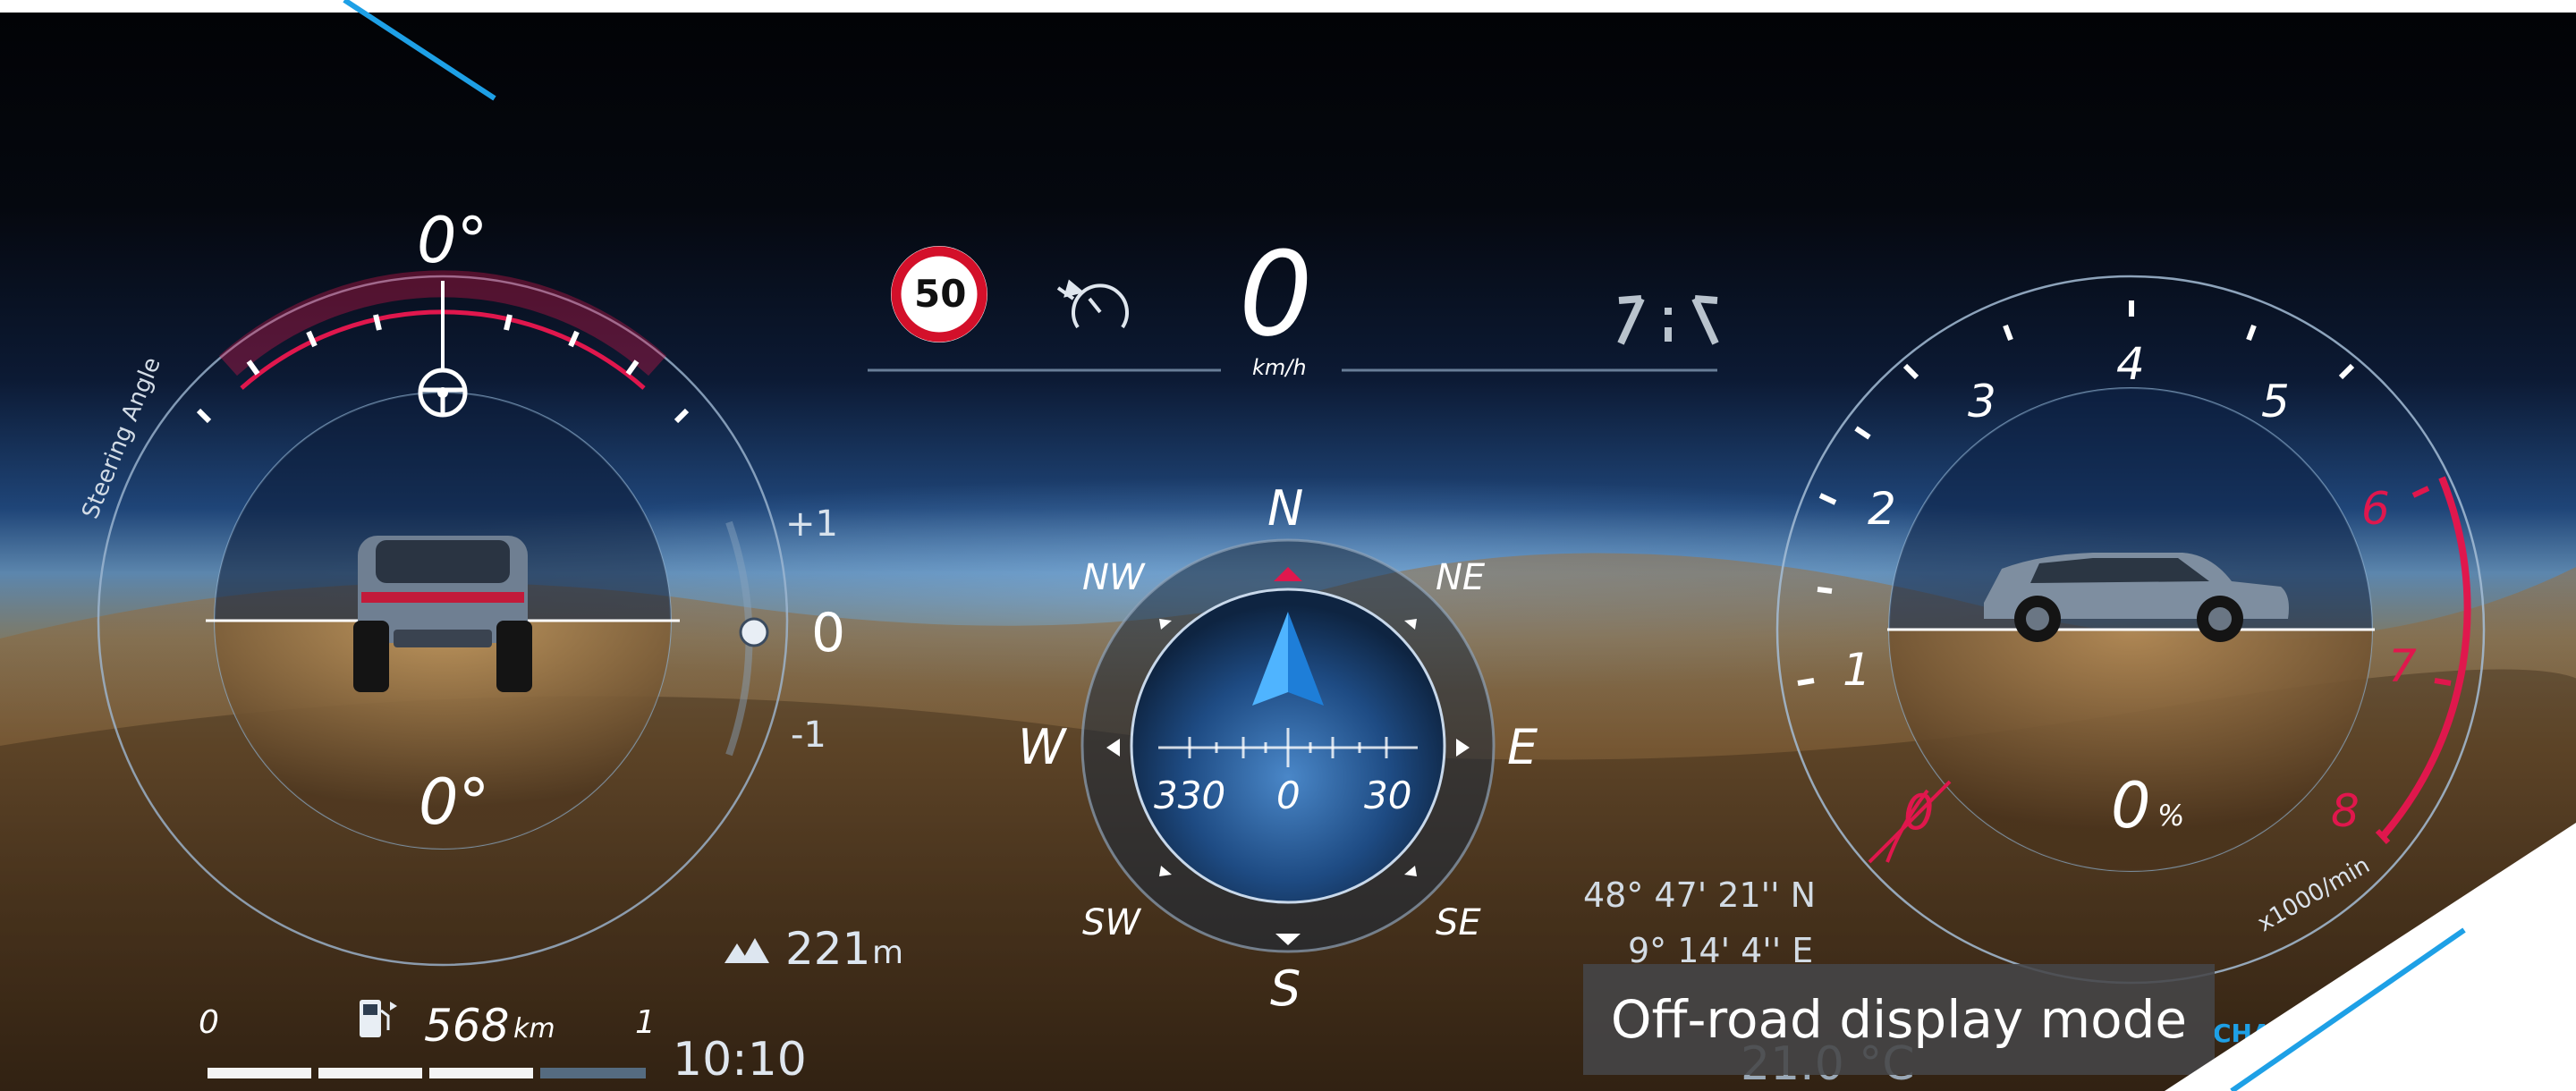 The height and width of the screenshot is (1091, 2576). Describe the element at coordinates (2348, 1009) in the screenshot. I see `accent-line-bottom` at that location.